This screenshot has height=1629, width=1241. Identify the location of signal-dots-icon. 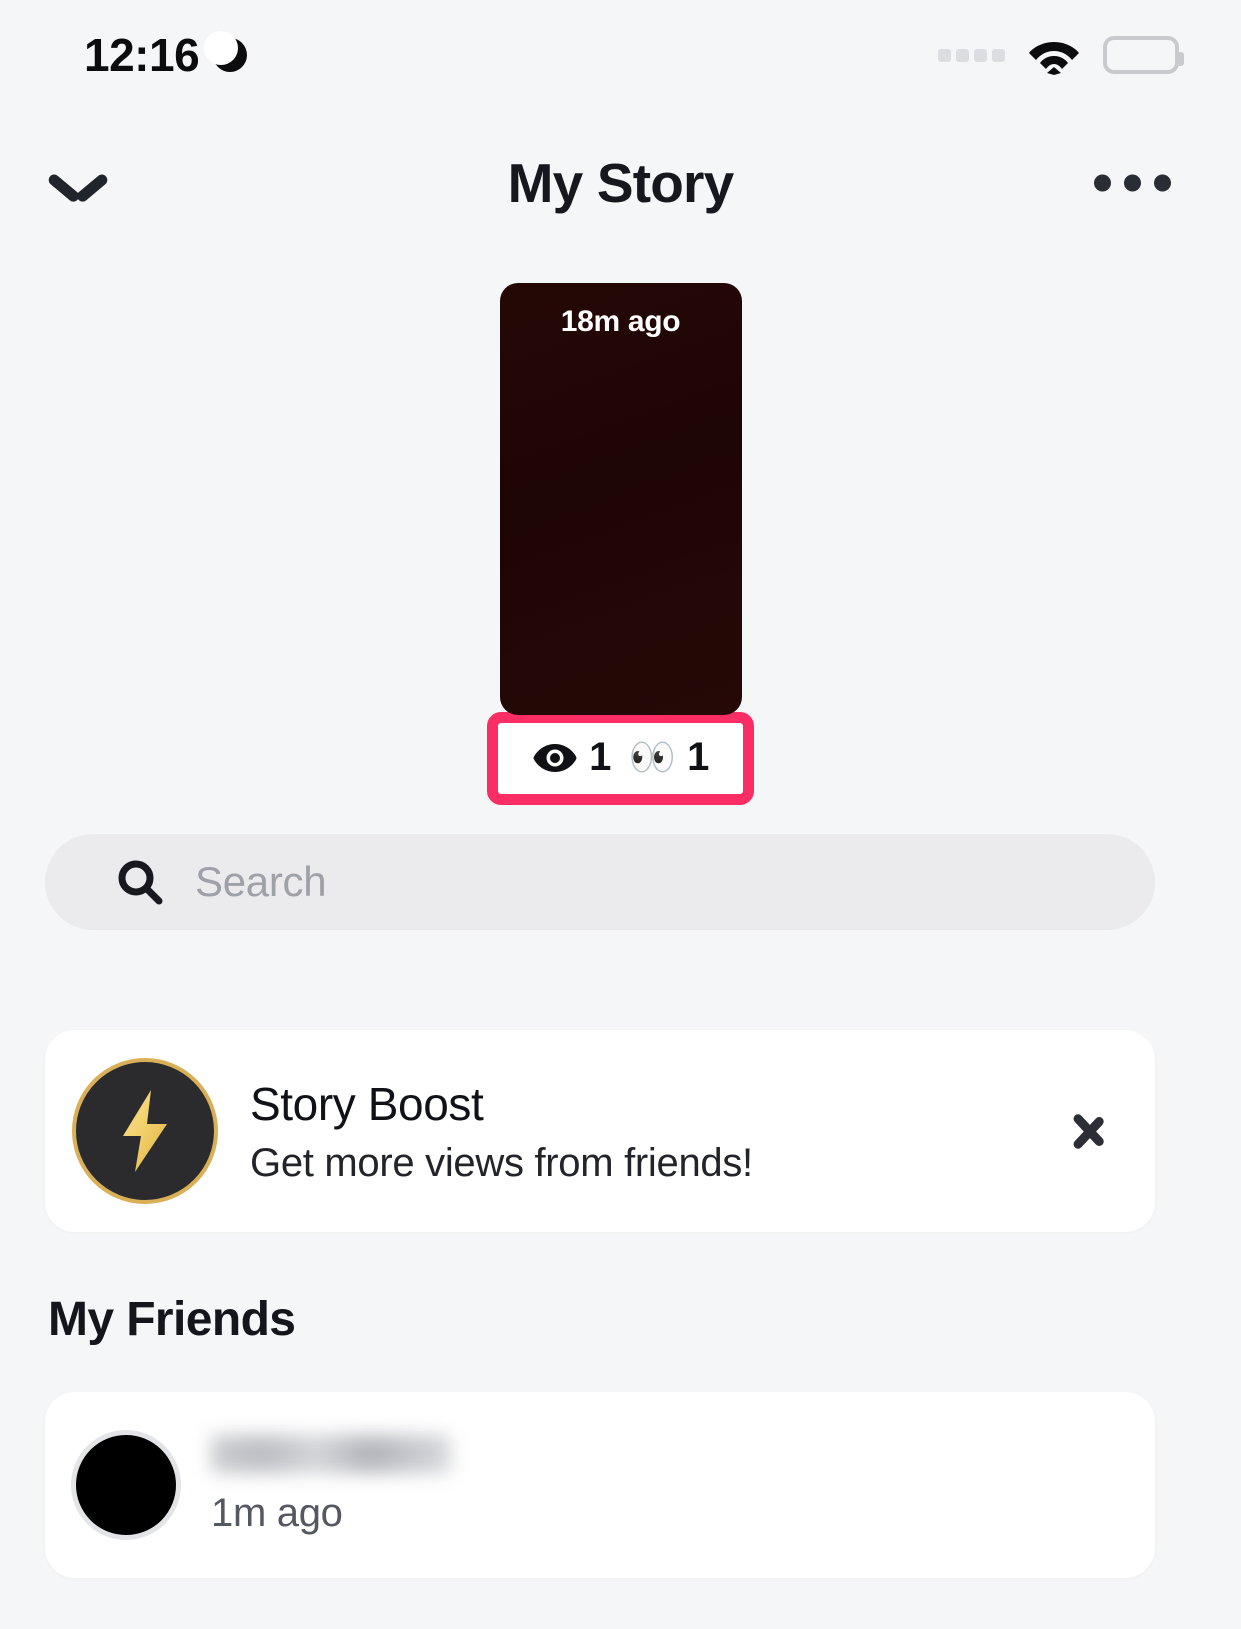
(971, 55).